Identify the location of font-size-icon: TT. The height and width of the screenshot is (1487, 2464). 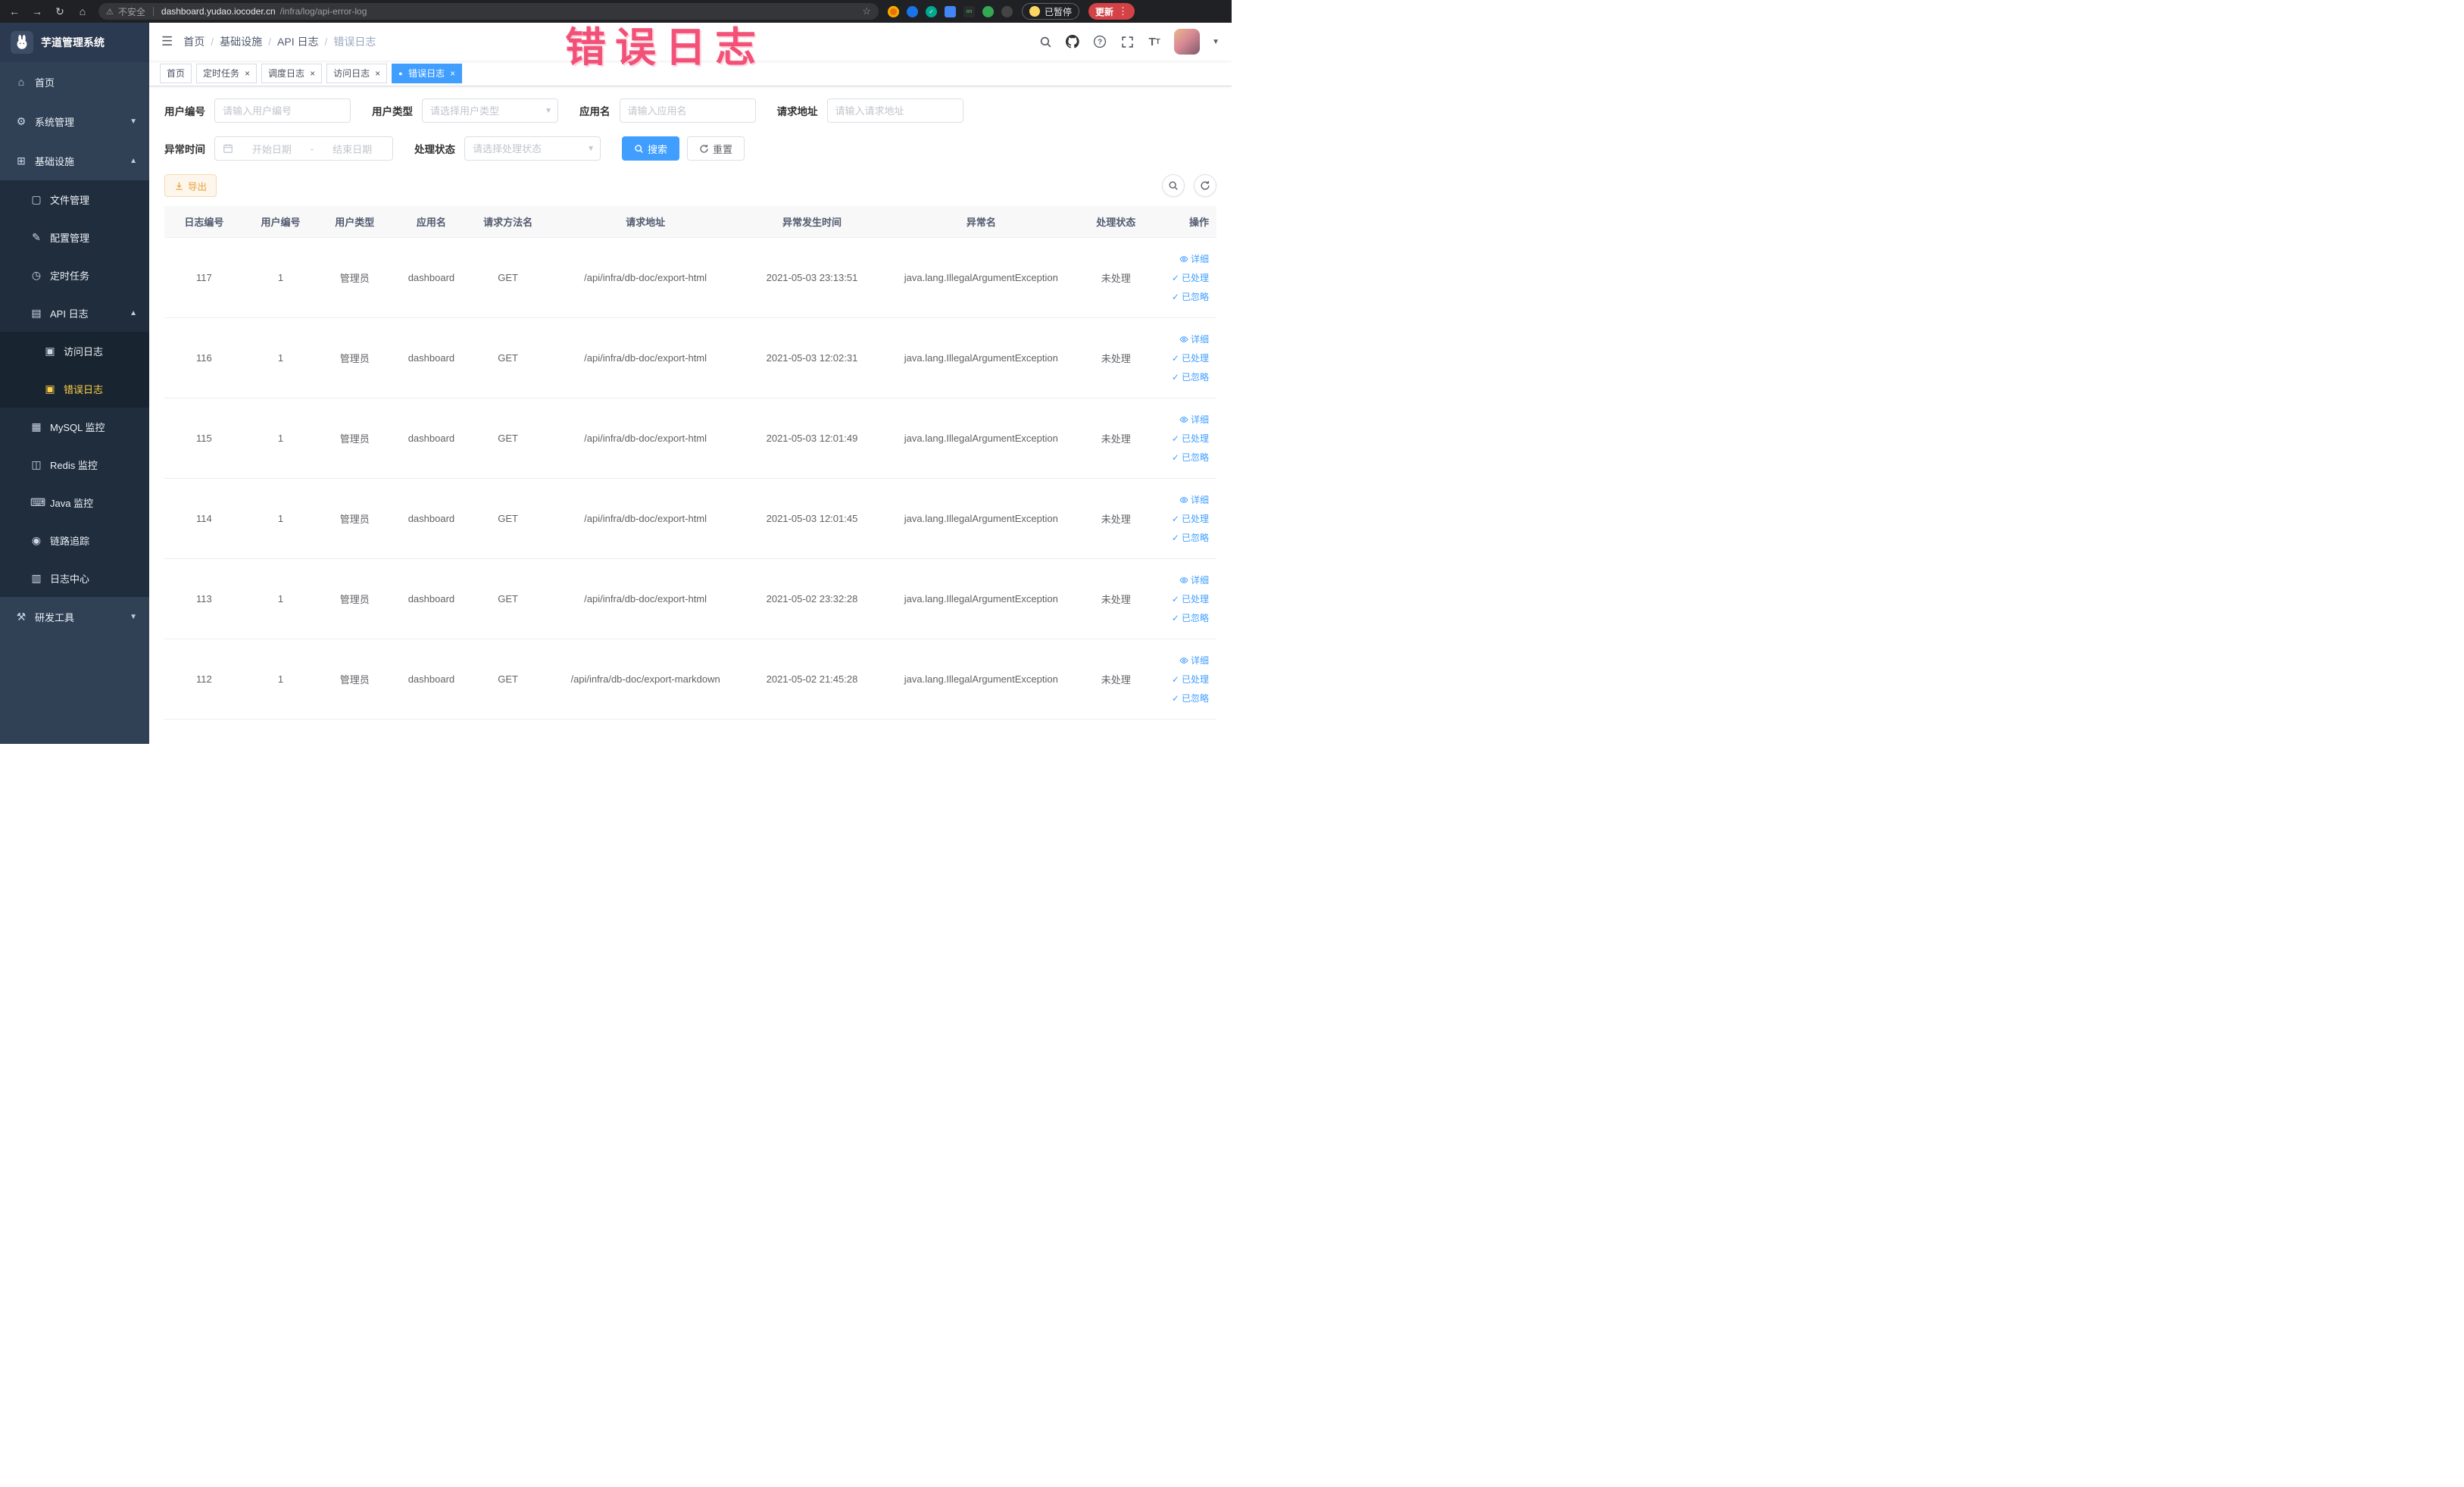
(1154, 41).